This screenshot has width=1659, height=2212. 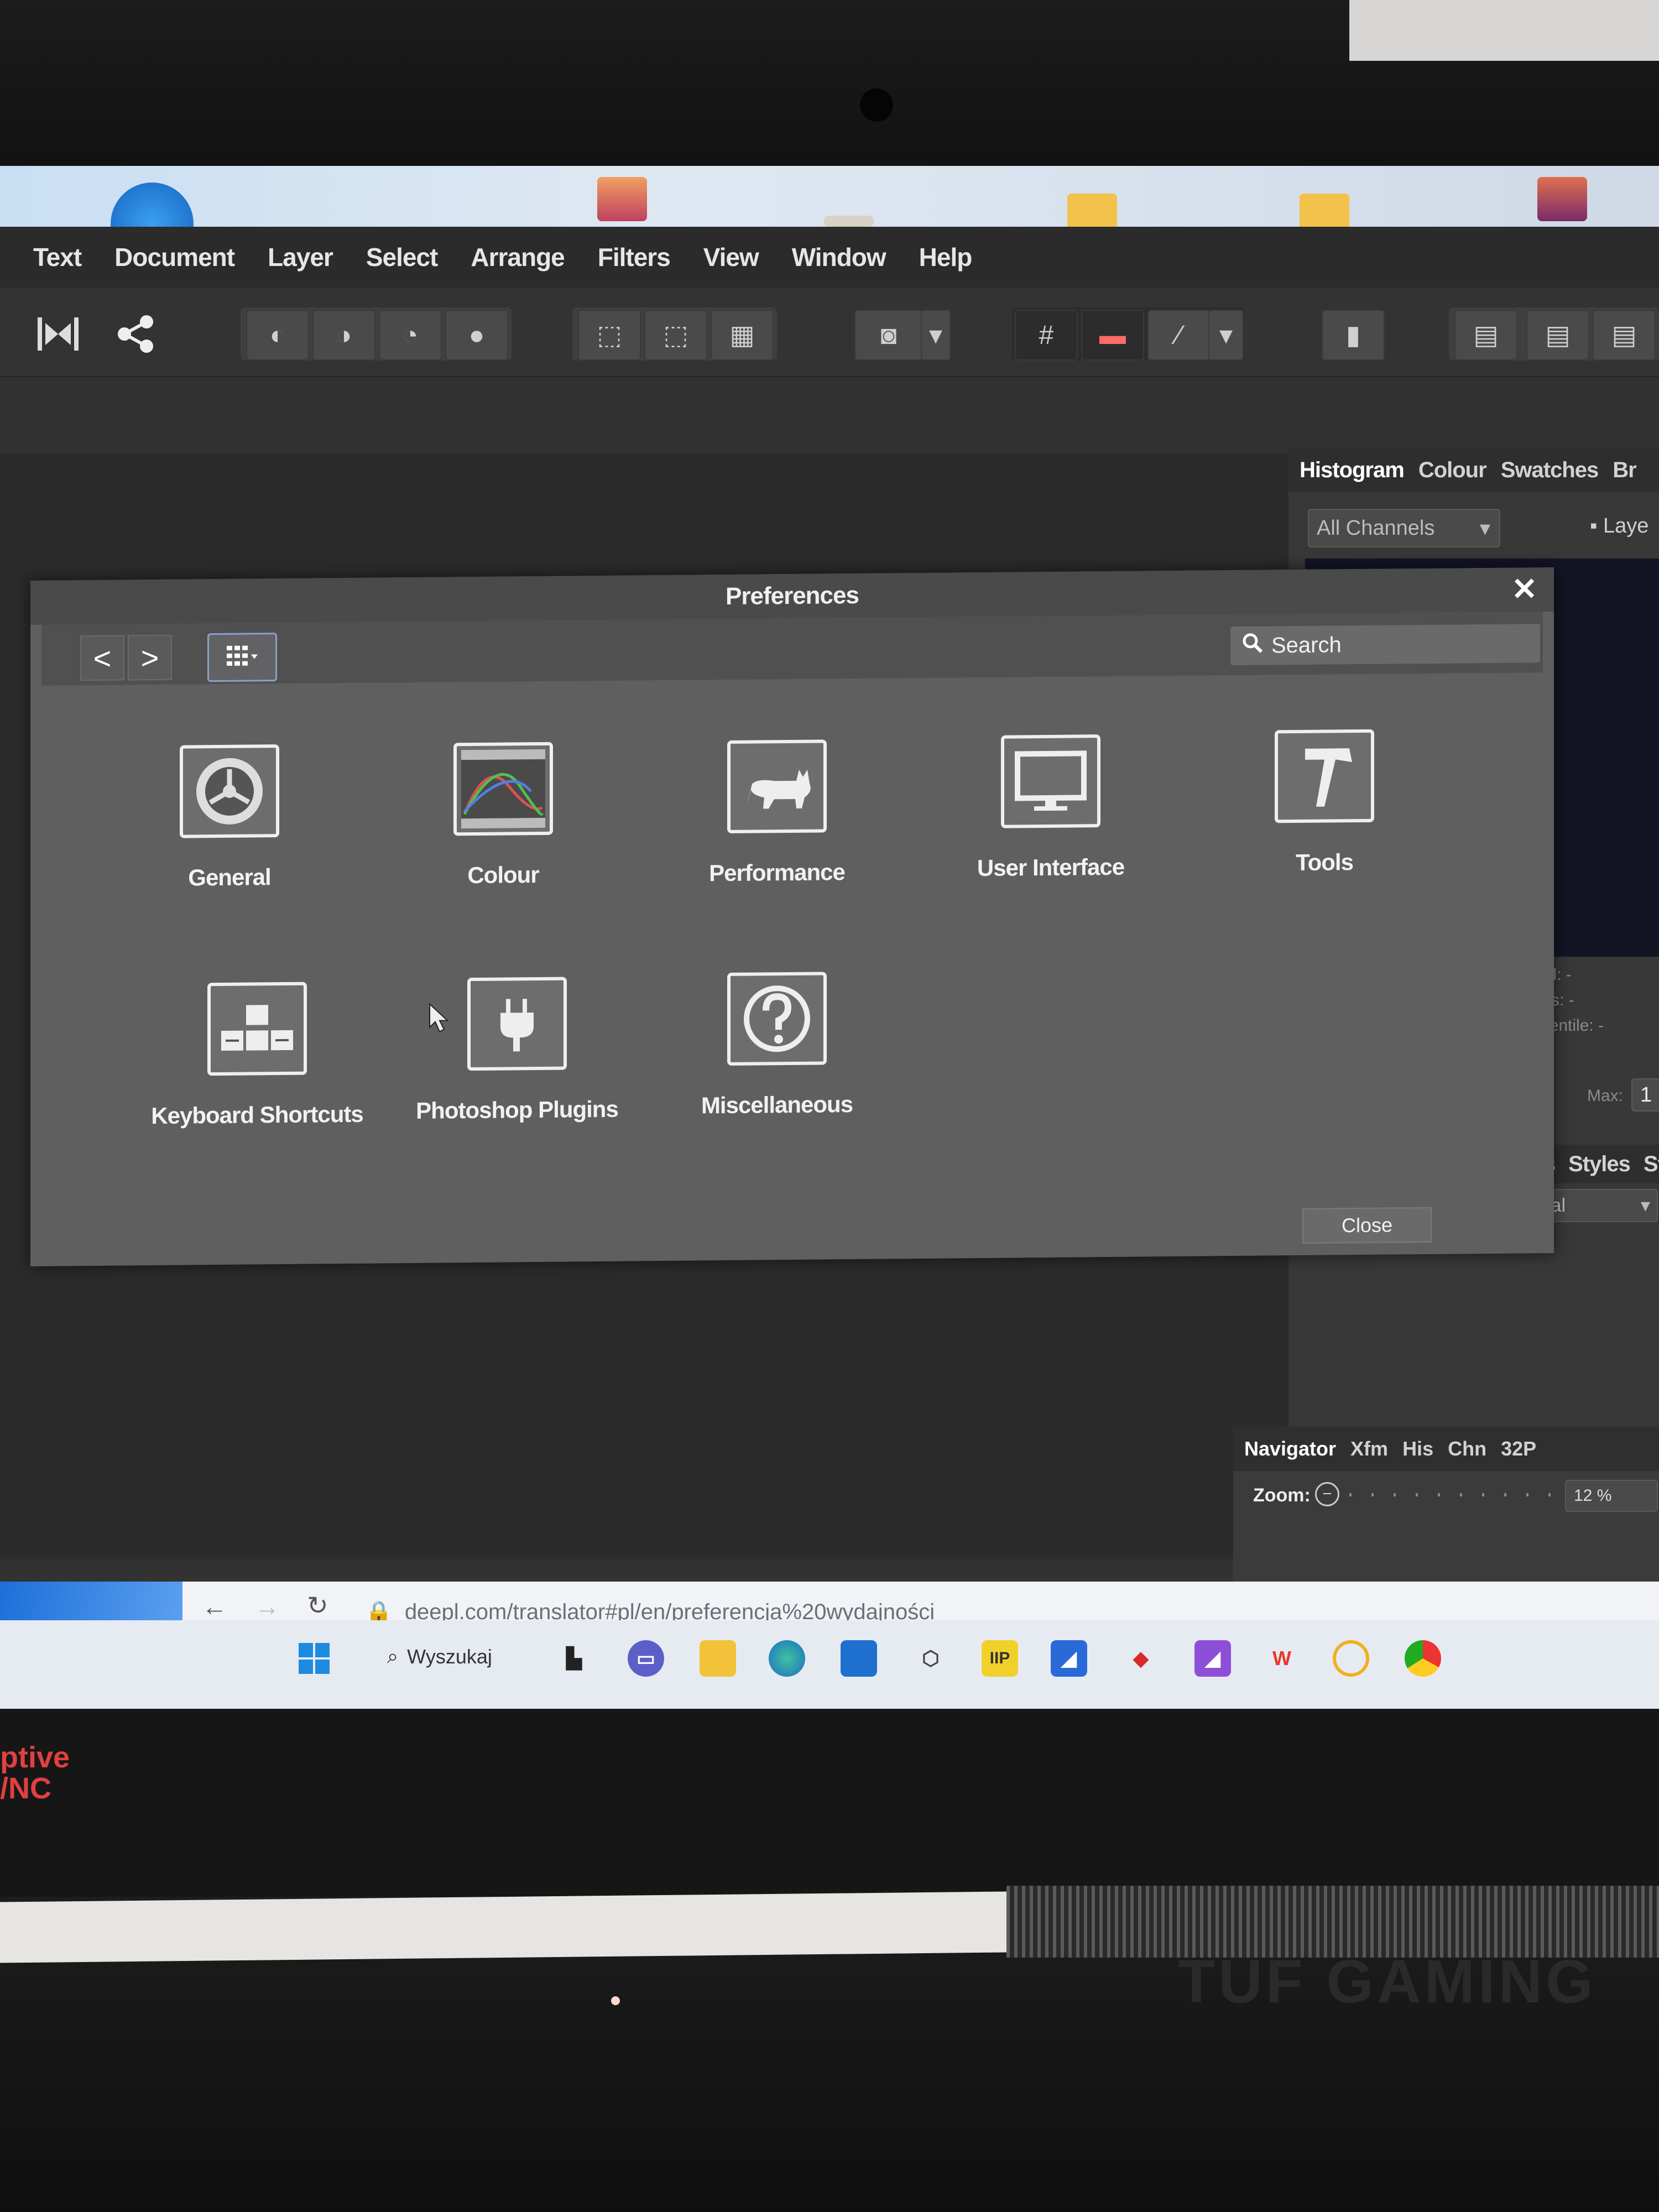 I want to click on checkbox-icon: ▪, so click(x=1597, y=526).